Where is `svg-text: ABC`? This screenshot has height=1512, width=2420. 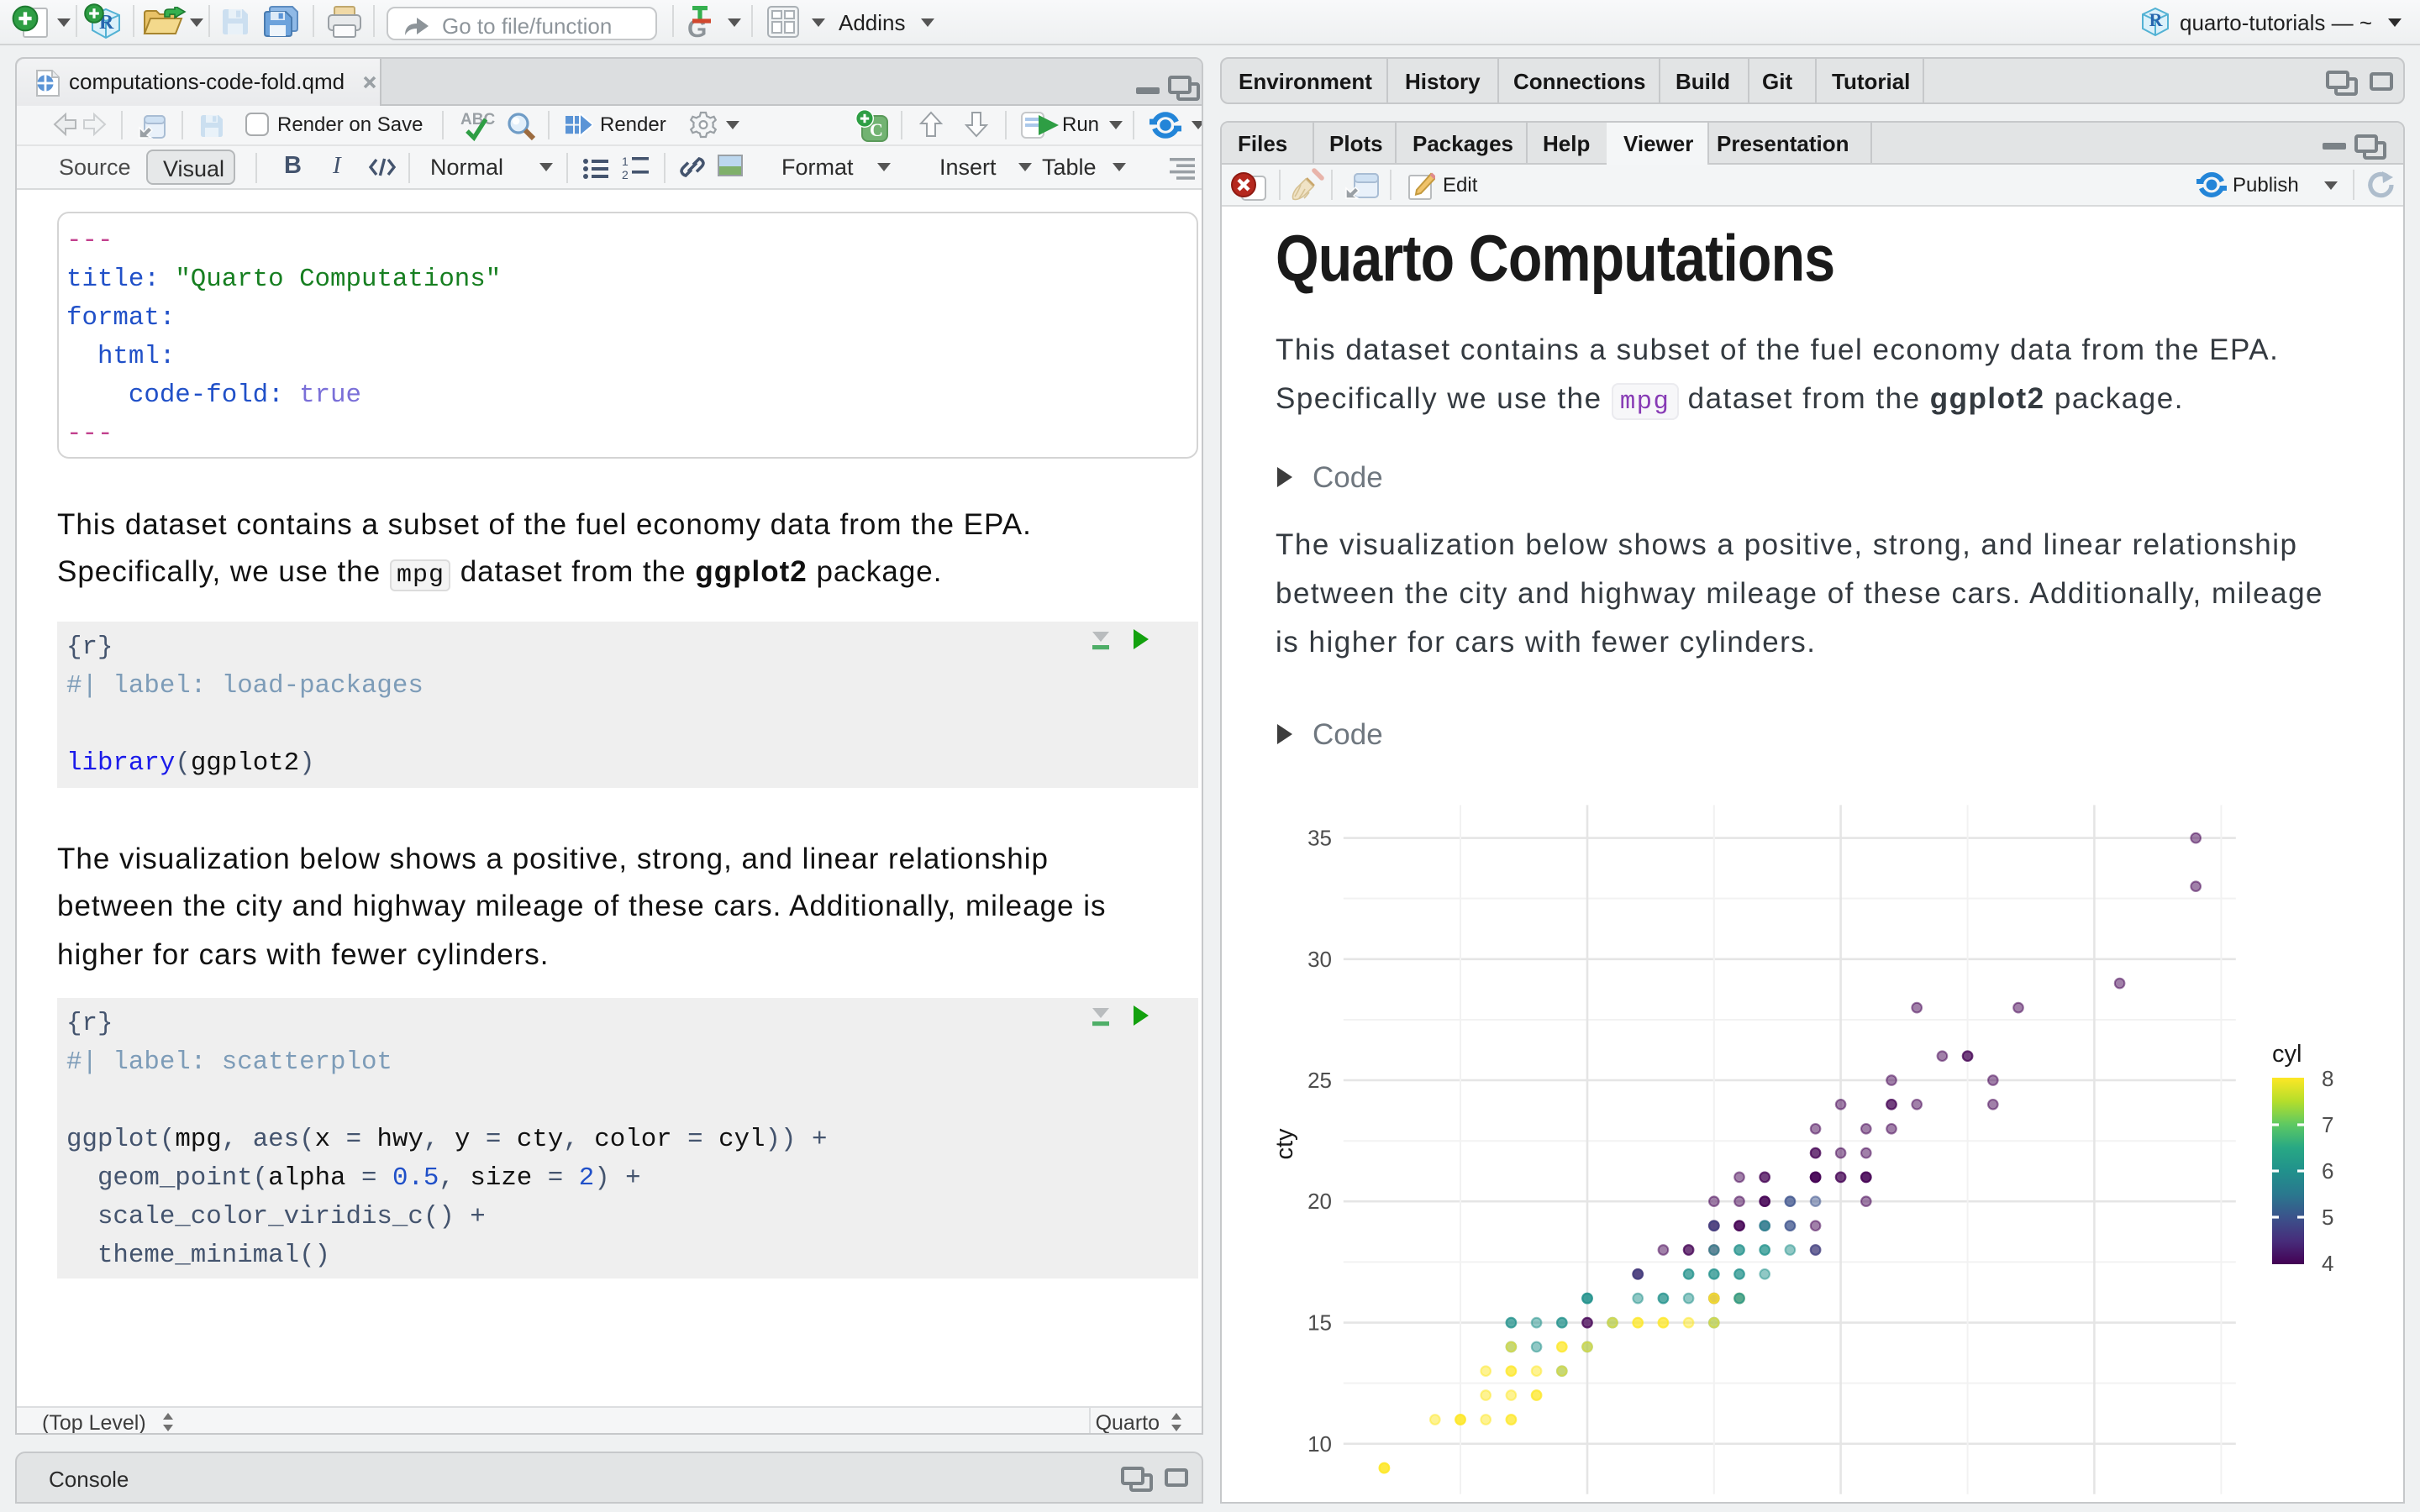
svg-text: ABC is located at coordinates (478, 119).